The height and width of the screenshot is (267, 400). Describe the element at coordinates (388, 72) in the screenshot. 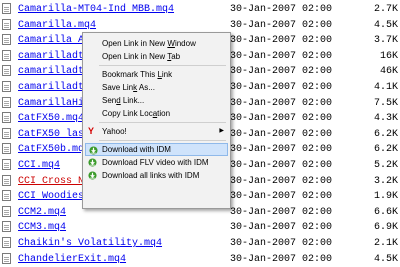

I see `file-size: 46K` at that location.